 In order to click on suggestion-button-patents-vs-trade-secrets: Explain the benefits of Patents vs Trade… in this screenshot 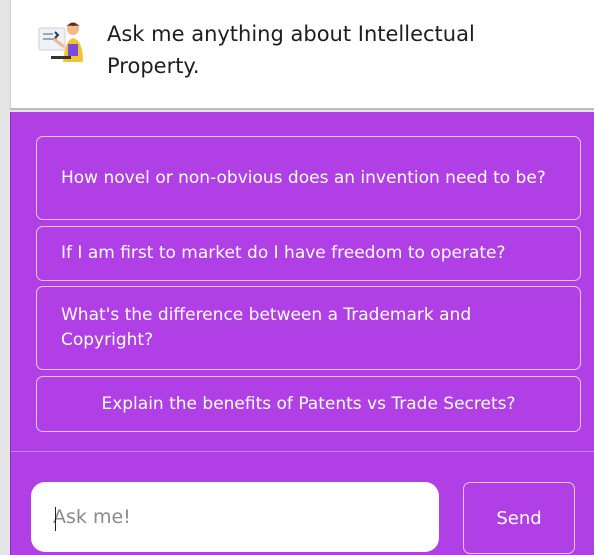, I will do `click(308, 404)`.